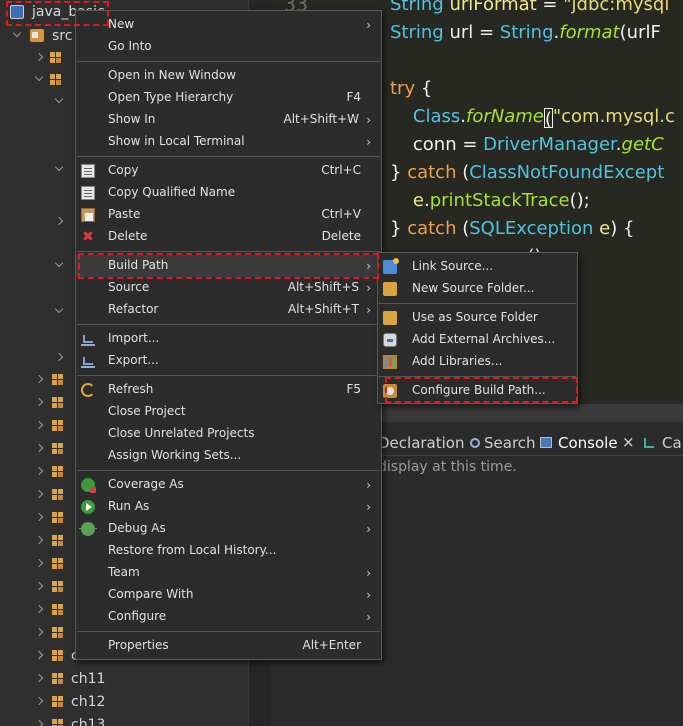 Image resolution: width=683 pixels, height=726 pixels. Describe the element at coordinates (477, 318) in the screenshot. I see `submenu-item-use-as-source-folder: Use as Source Folder` at that location.